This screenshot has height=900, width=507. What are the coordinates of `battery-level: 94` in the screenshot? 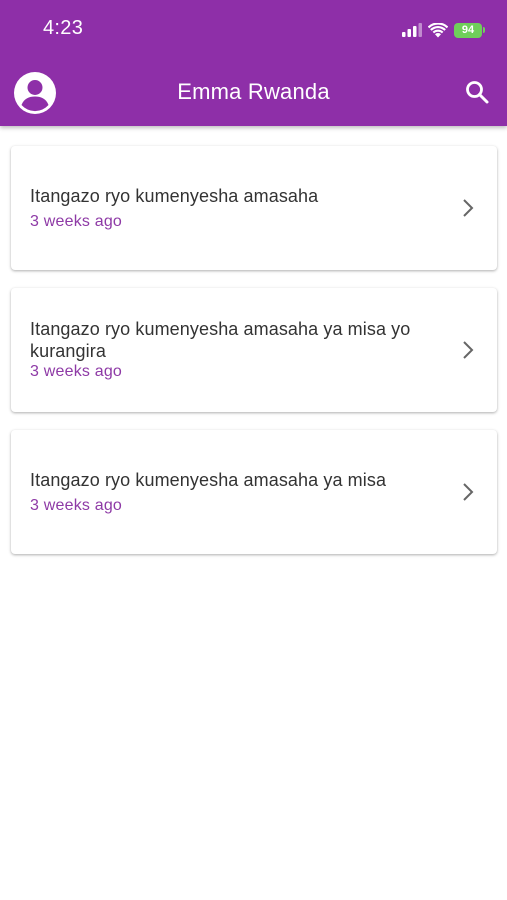 It's located at (468, 30).